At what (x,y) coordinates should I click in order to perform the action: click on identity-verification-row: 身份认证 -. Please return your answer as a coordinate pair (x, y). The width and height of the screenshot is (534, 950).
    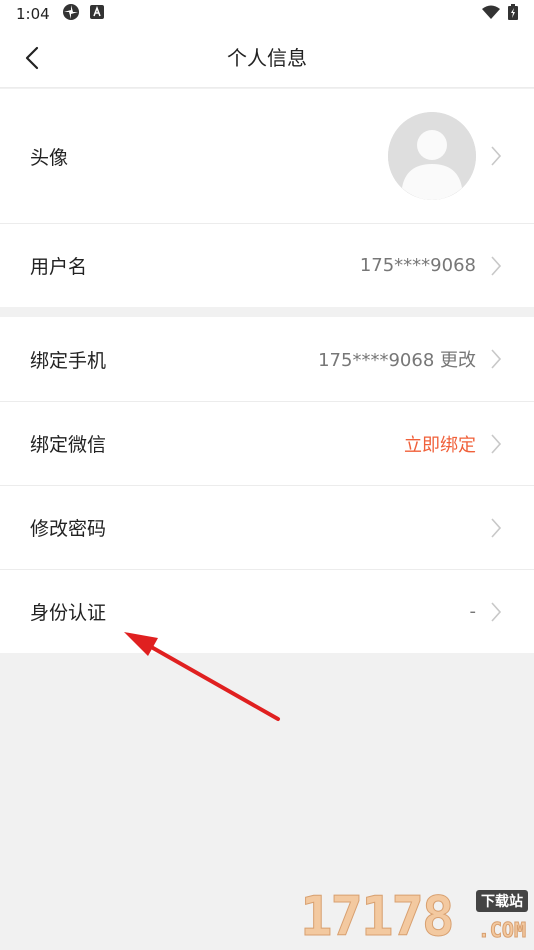
    Looking at the image, I should click on (267, 611).